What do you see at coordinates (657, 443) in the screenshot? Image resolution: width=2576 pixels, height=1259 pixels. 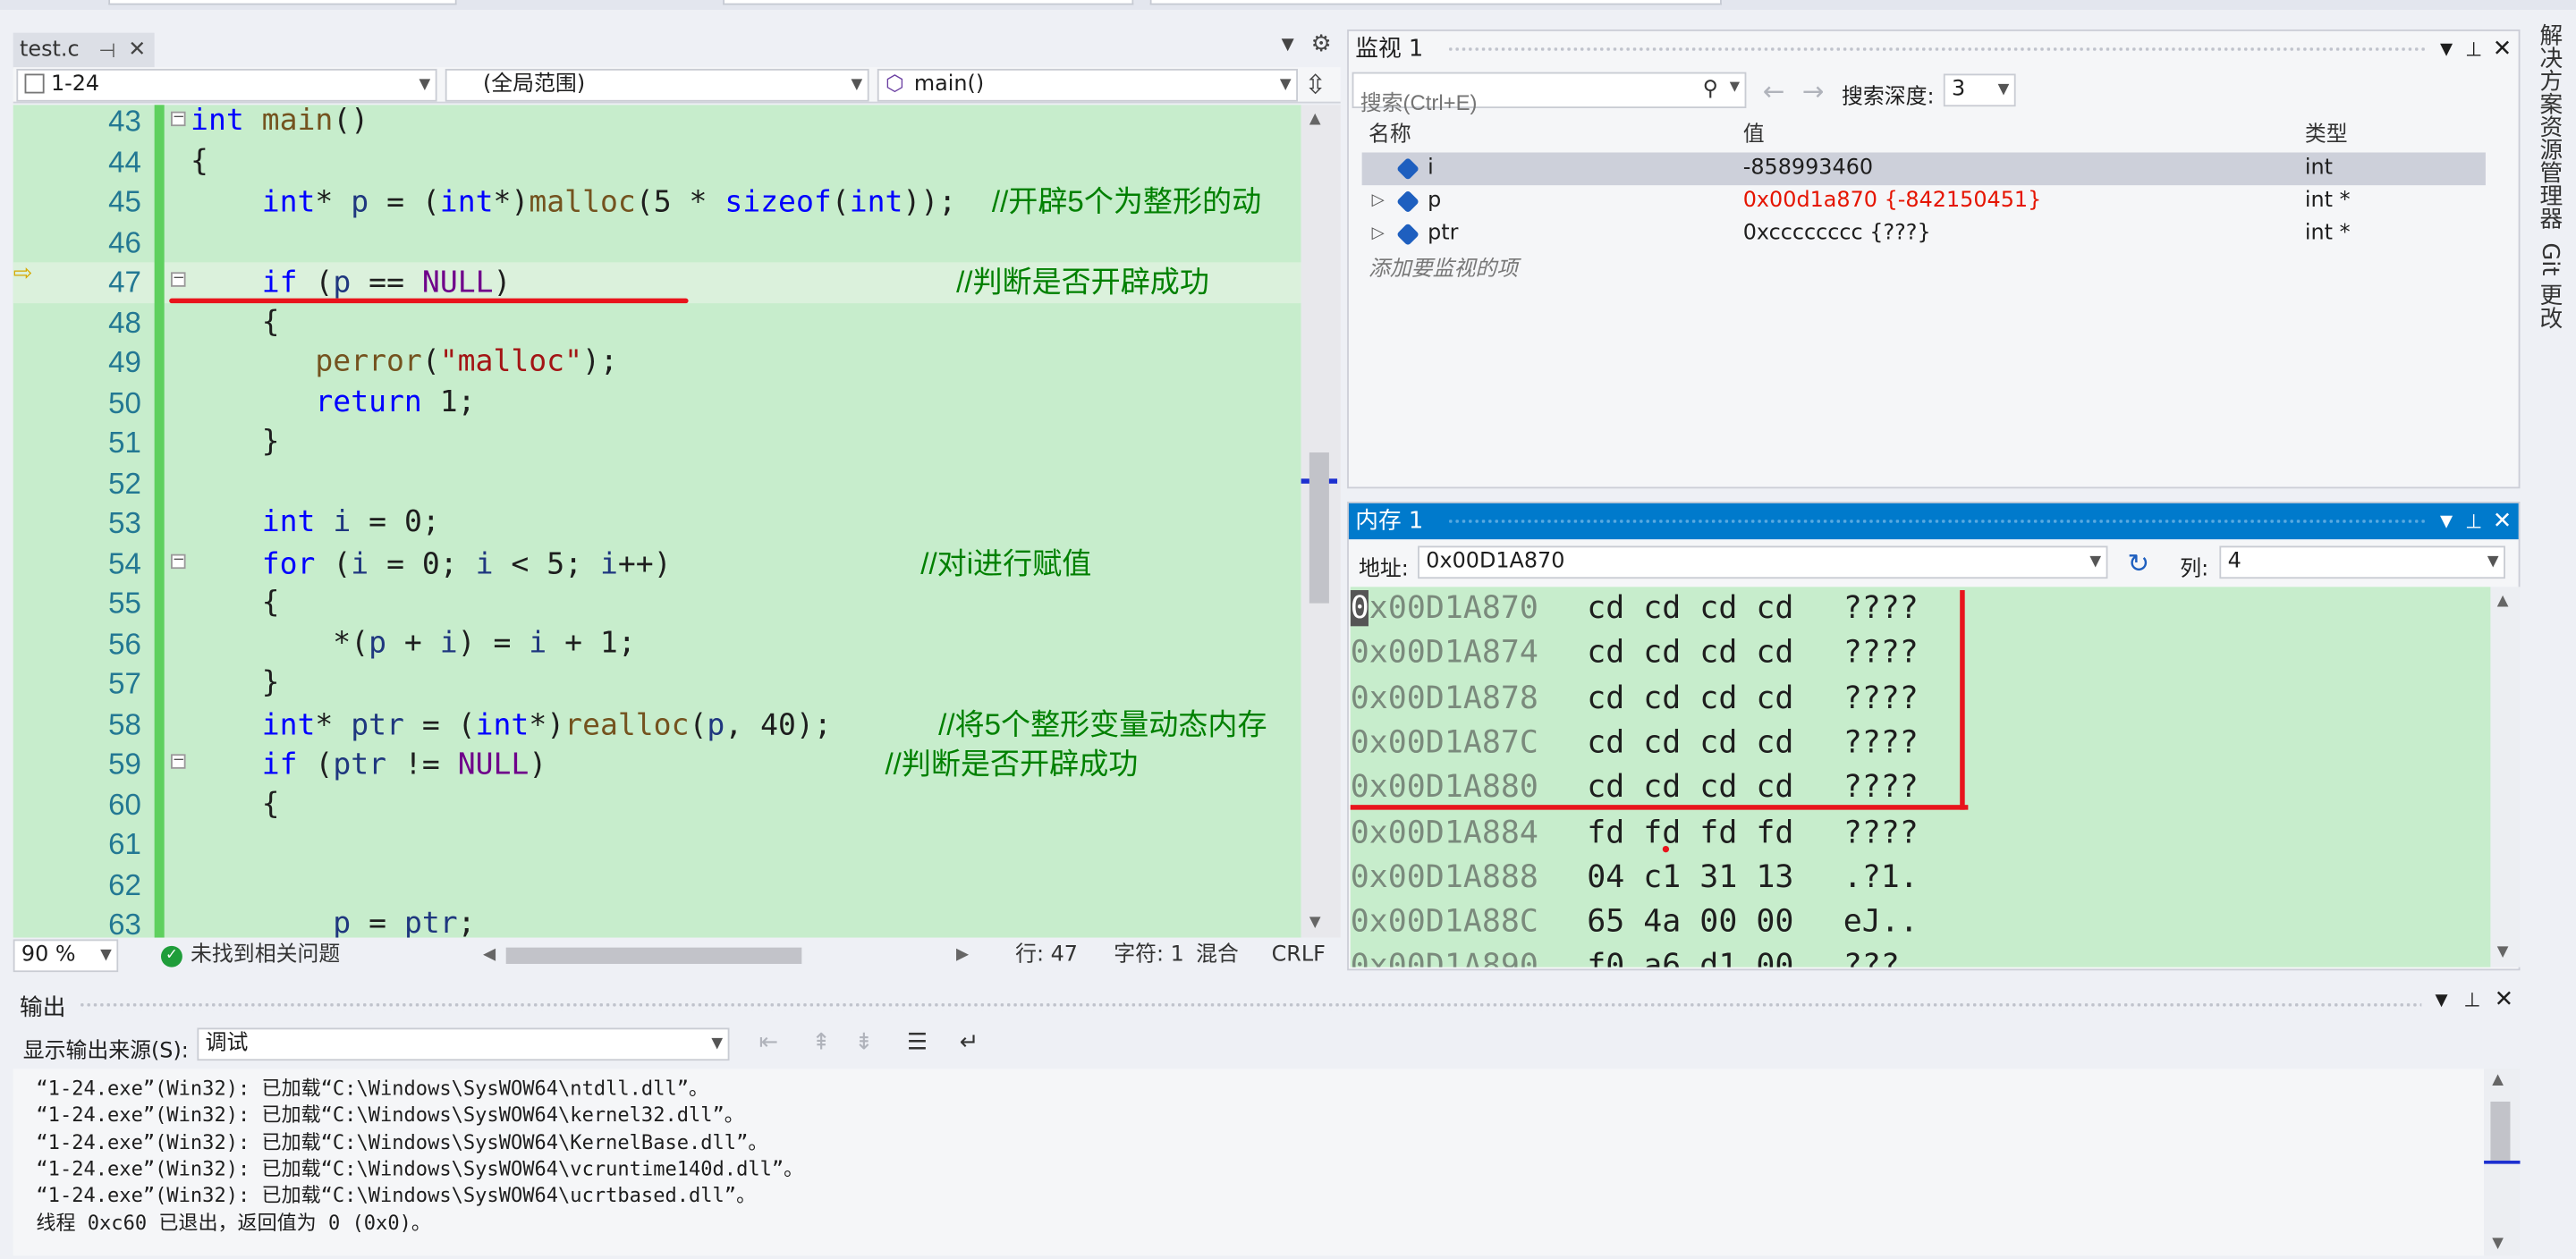 I see `code-line: 51 }` at bounding box center [657, 443].